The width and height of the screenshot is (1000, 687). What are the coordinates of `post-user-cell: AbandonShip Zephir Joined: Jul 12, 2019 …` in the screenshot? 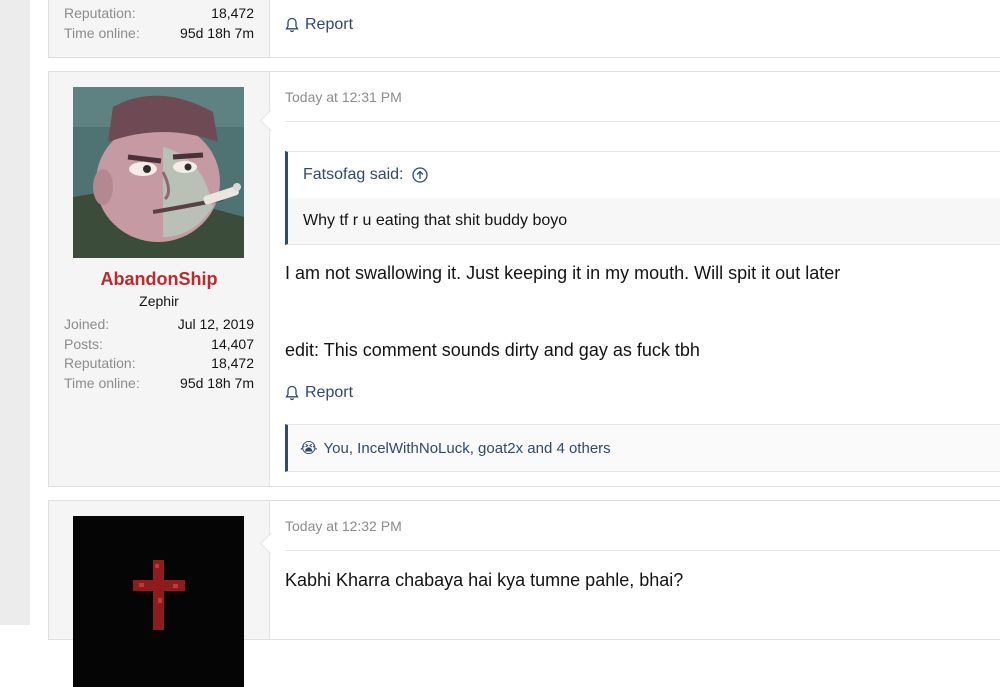 It's located at (159, 279).